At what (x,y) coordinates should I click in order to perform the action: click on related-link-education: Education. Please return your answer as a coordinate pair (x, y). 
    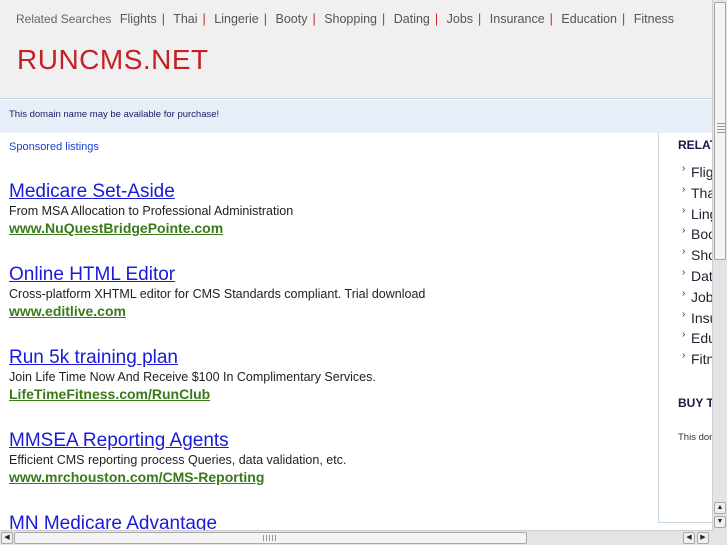
    Looking at the image, I should click on (589, 19).